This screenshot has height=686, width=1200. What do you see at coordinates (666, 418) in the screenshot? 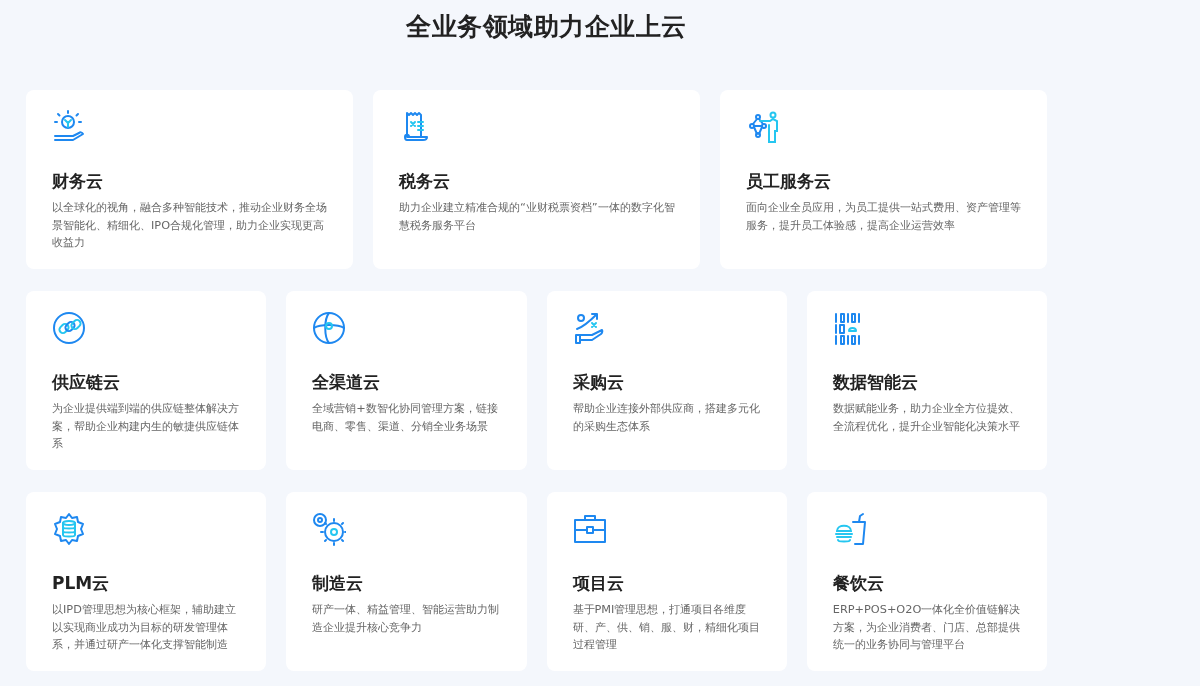
I see `card-description: 帮助企业连接外部供应商，搭建多元化的采购生态体系` at bounding box center [666, 418].